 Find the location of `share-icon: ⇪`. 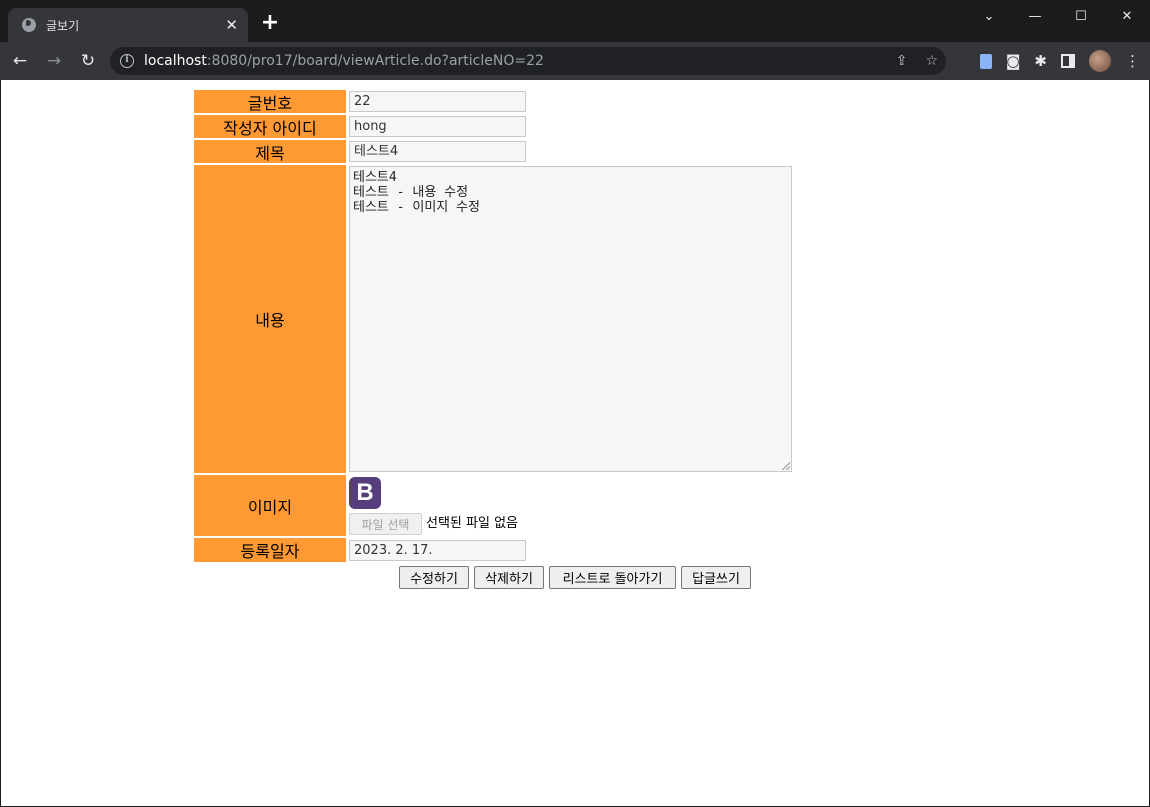

share-icon: ⇪ is located at coordinates (902, 61).